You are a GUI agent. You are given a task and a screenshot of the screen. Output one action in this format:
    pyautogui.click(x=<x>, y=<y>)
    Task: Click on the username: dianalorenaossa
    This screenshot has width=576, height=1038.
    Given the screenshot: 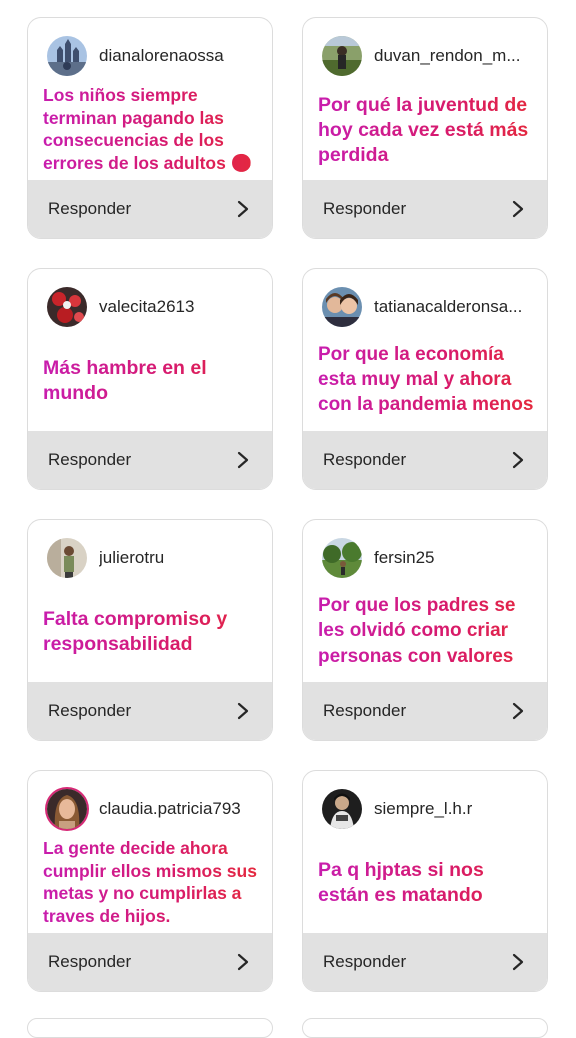 What is the action you would take?
    pyautogui.click(x=161, y=56)
    